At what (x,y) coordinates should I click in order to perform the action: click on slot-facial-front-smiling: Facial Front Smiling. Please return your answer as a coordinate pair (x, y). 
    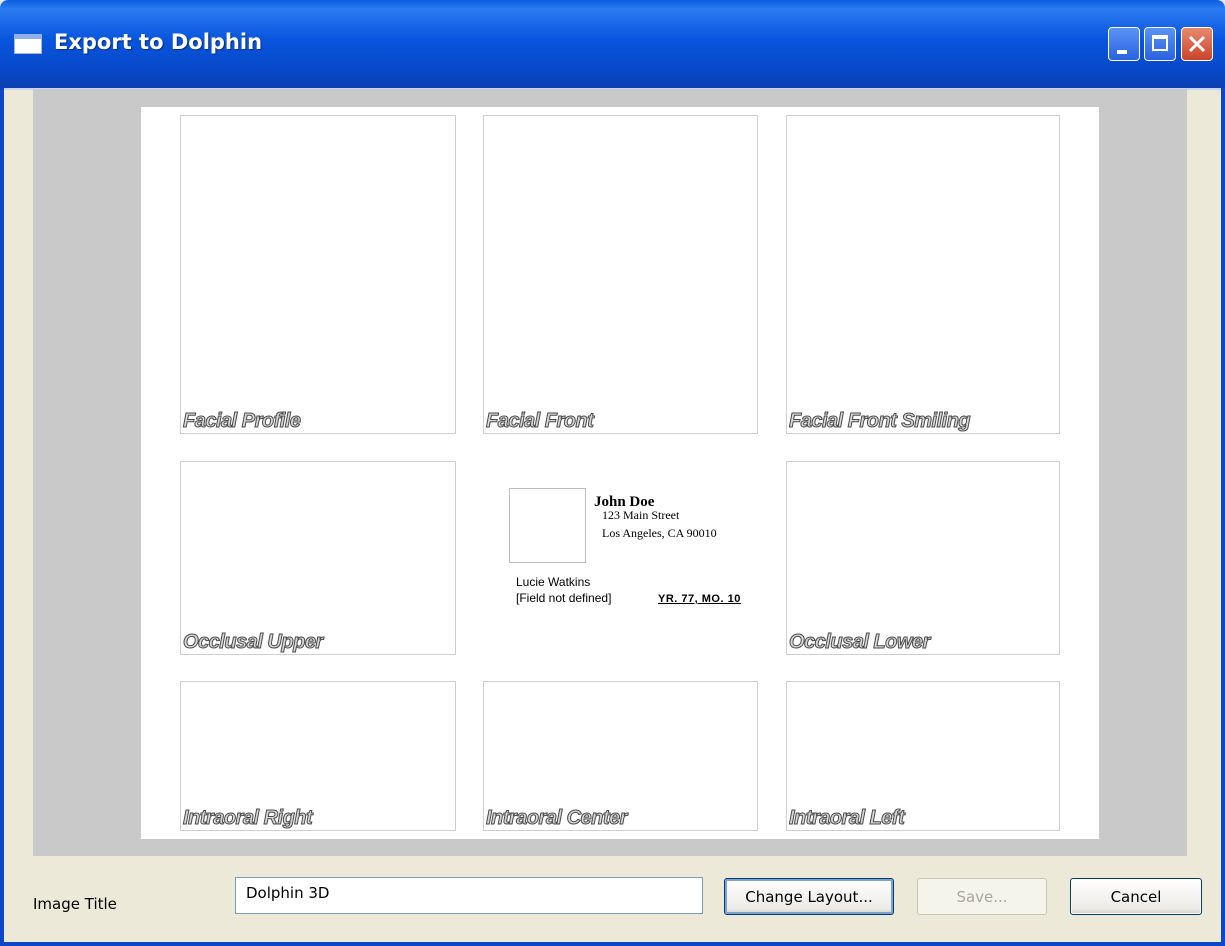
    Looking at the image, I should click on (923, 274).